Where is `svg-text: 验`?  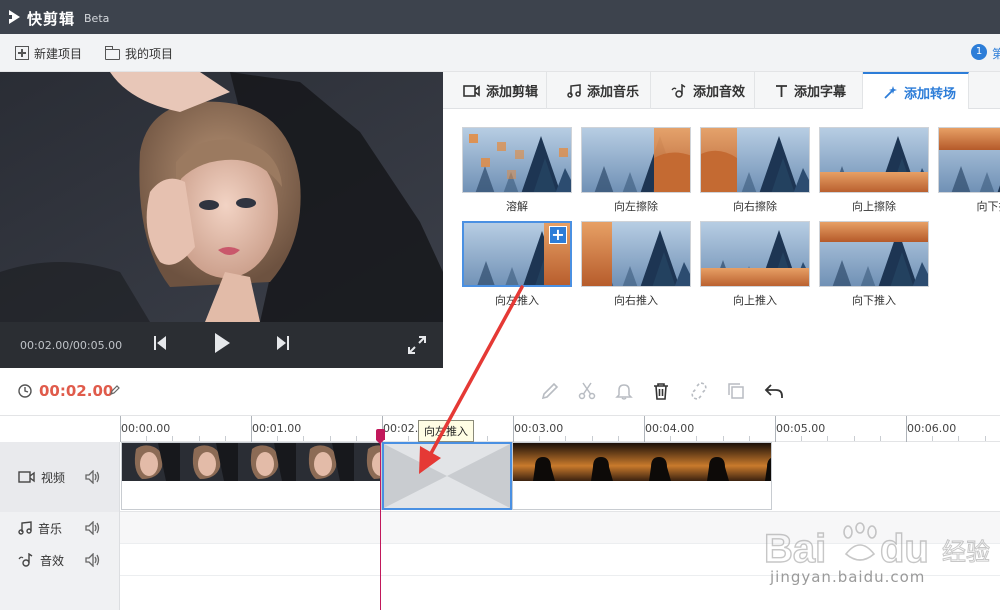
svg-text: 验 is located at coordinates (978, 552).